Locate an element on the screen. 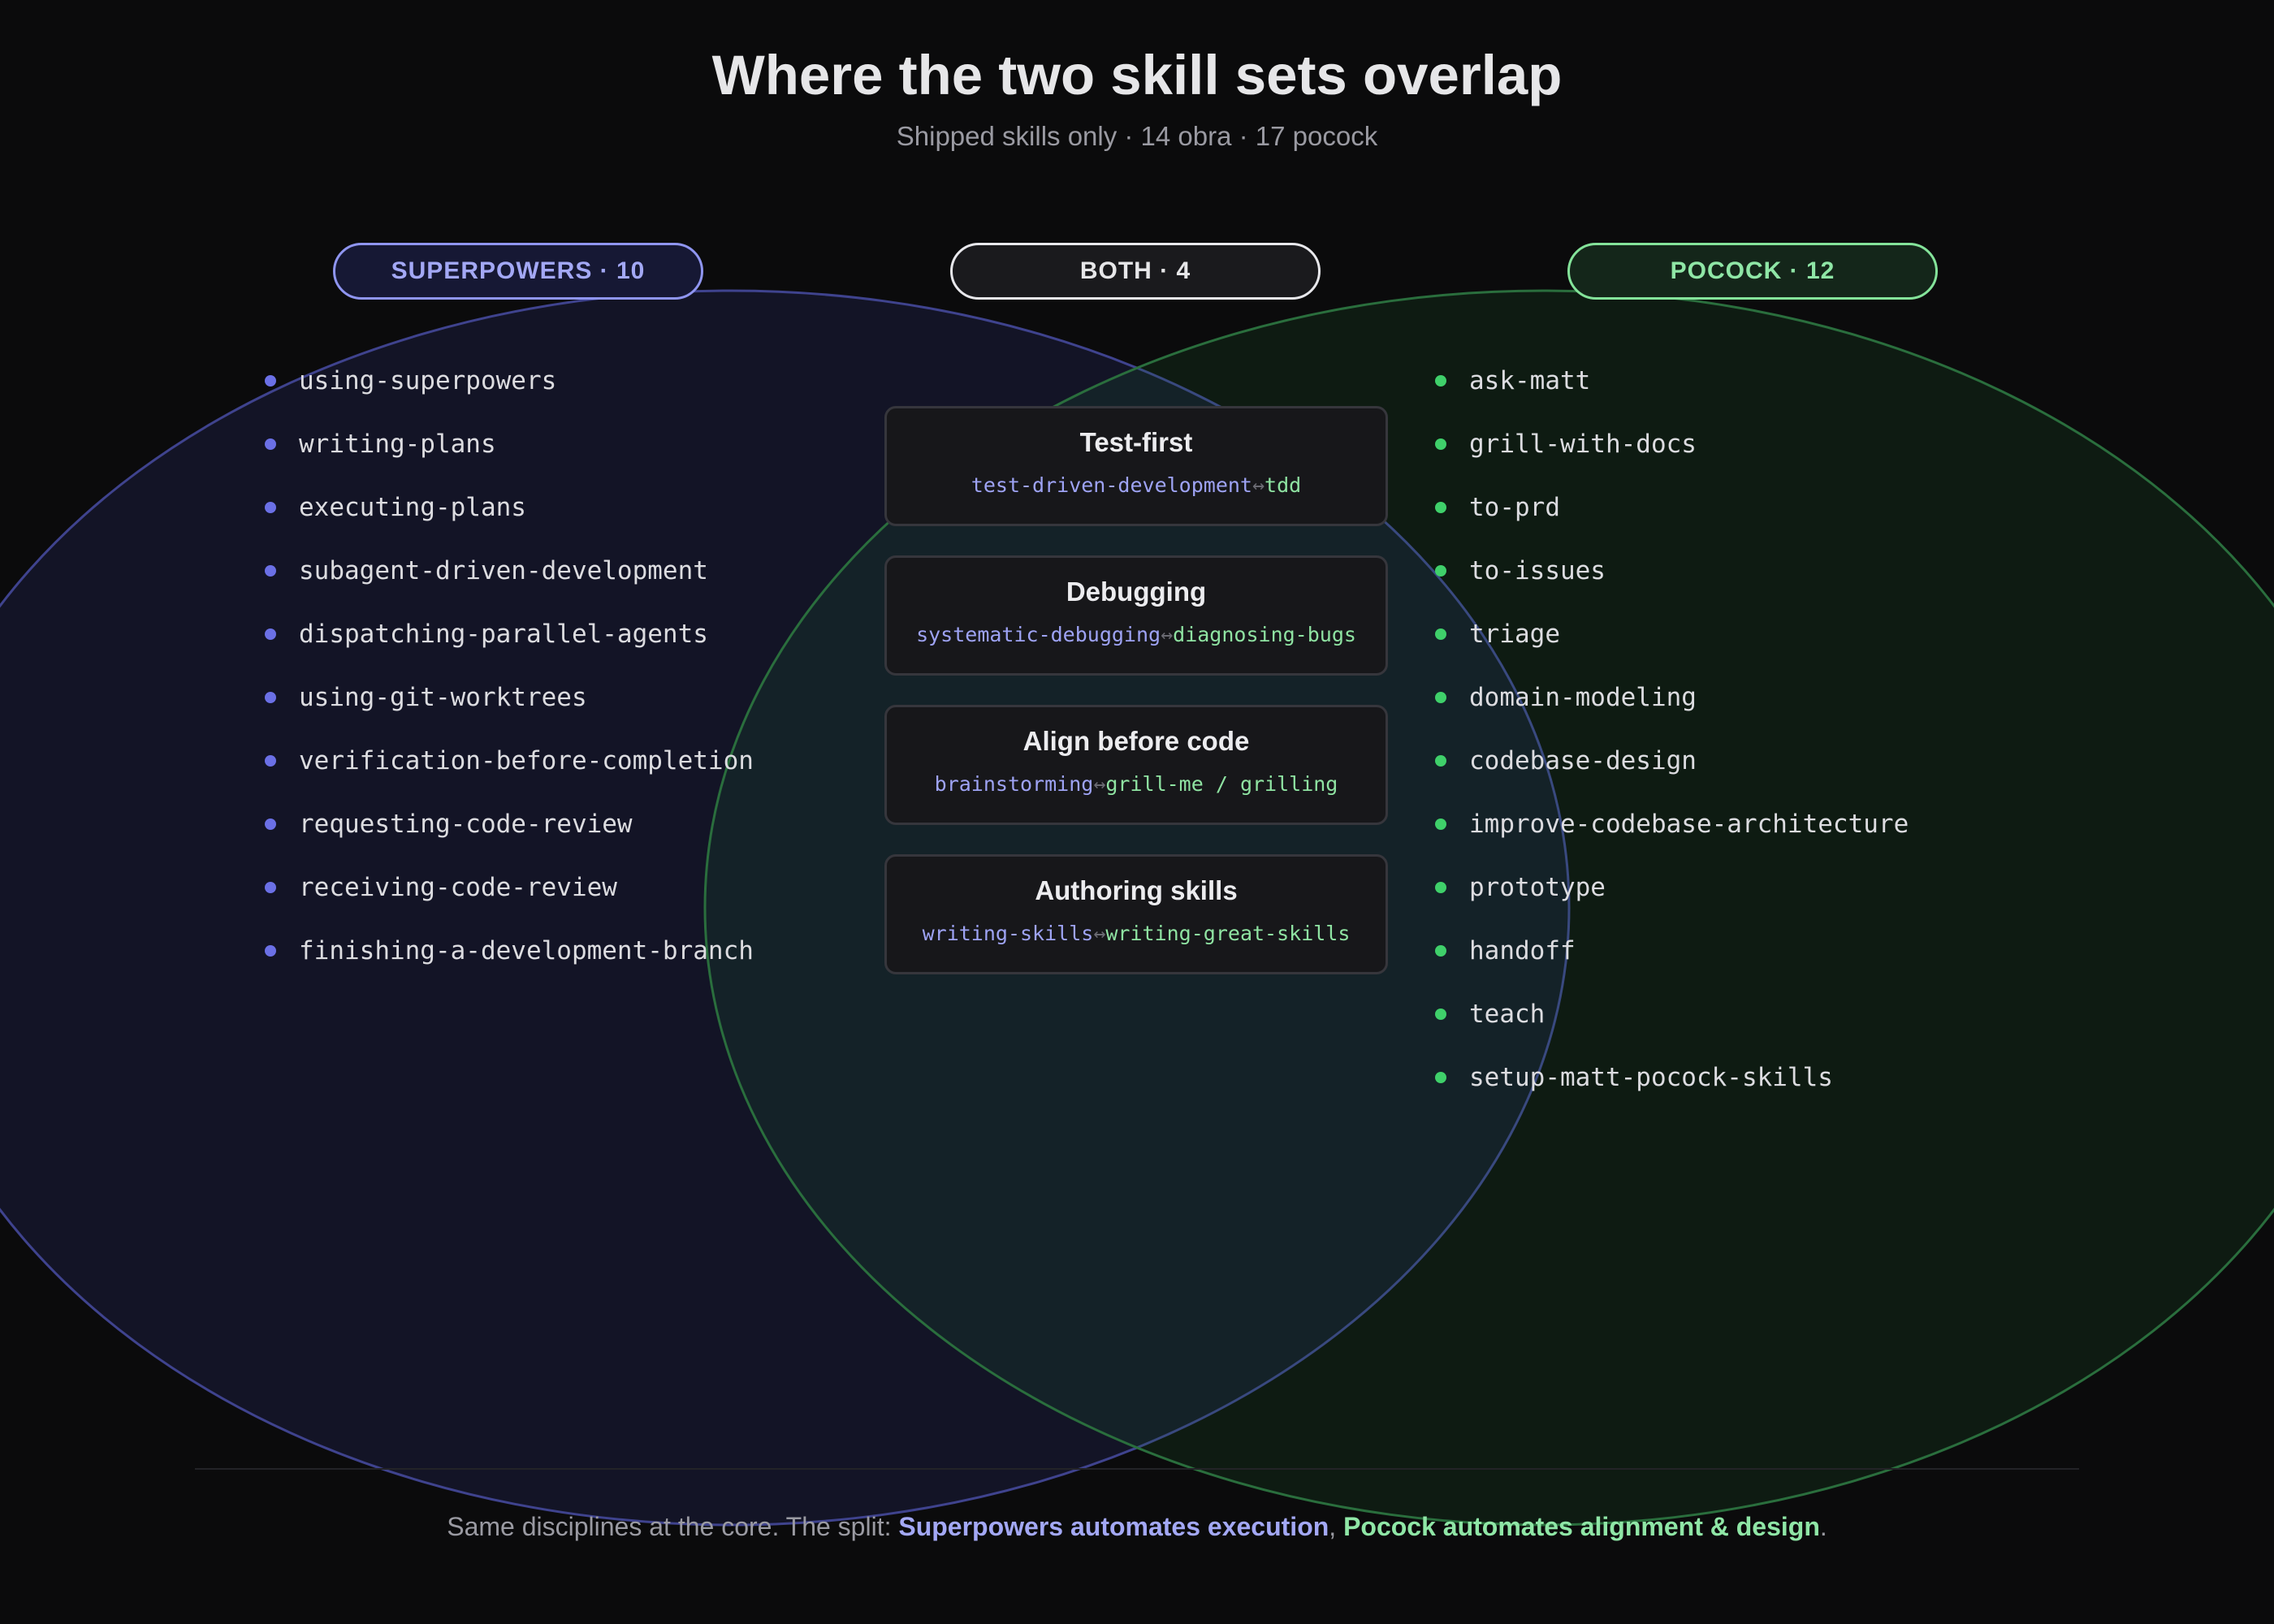 This screenshot has height=1624, width=2274. skill-name: improve-codebase-architecture is located at coordinates (1689, 825).